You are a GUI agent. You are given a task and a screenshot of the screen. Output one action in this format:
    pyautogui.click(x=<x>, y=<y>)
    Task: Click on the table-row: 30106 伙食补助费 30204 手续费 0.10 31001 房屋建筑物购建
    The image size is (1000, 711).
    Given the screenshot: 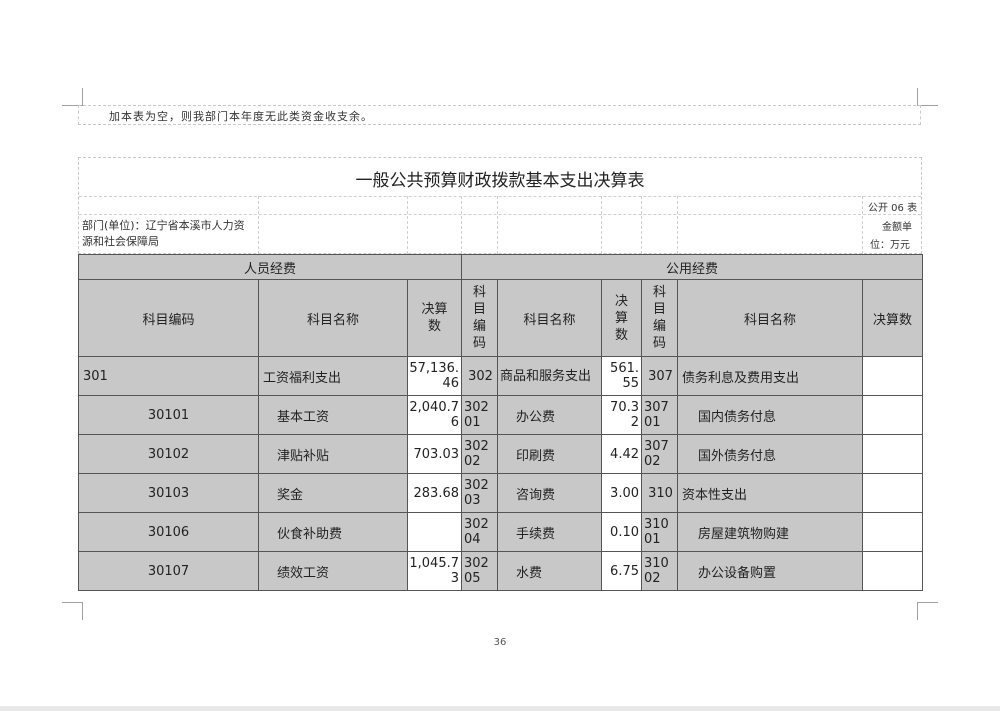 What is the action you would take?
    pyautogui.click(x=501, y=532)
    